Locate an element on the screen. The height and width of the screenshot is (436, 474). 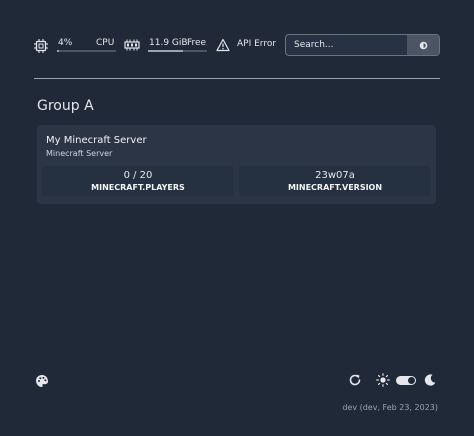
cpu-icon is located at coordinates (41, 46).